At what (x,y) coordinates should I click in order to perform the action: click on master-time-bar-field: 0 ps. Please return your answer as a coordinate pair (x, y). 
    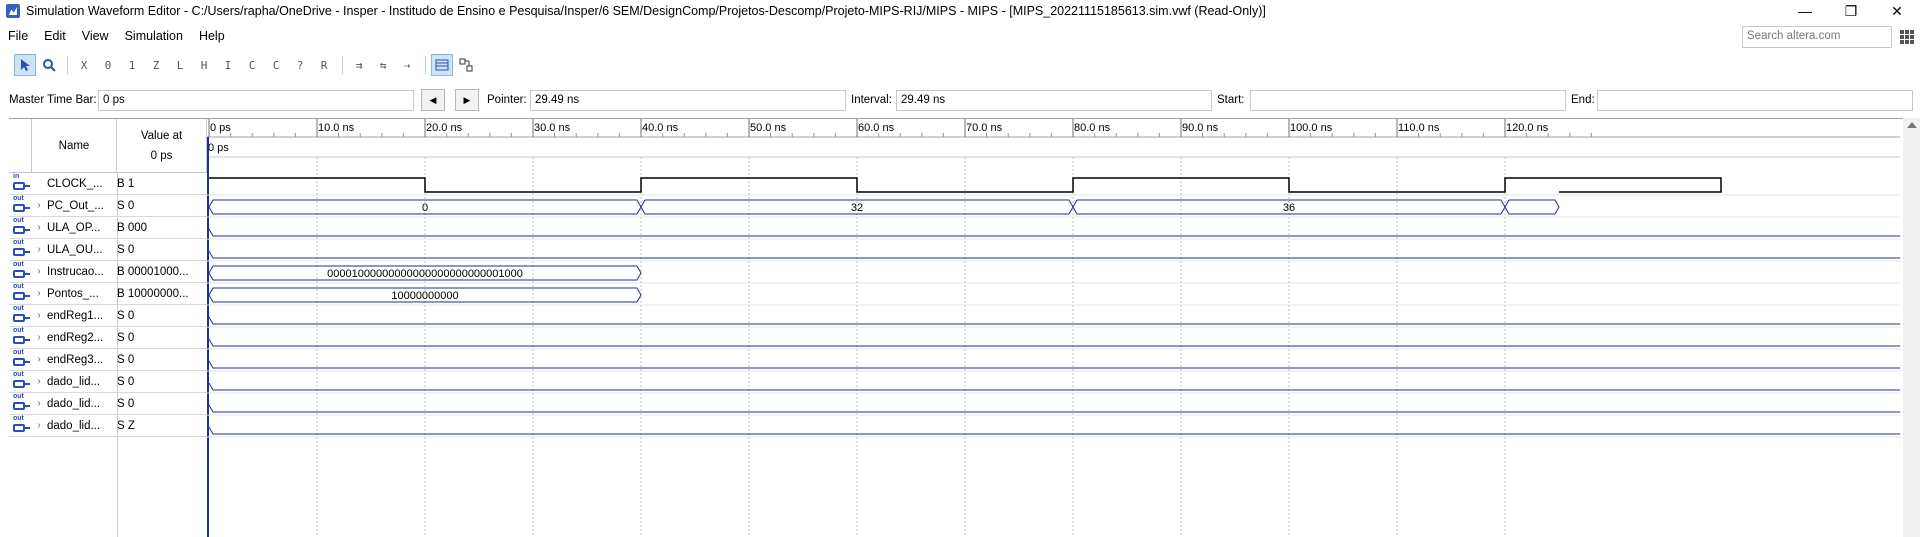
    Looking at the image, I should click on (256, 100).